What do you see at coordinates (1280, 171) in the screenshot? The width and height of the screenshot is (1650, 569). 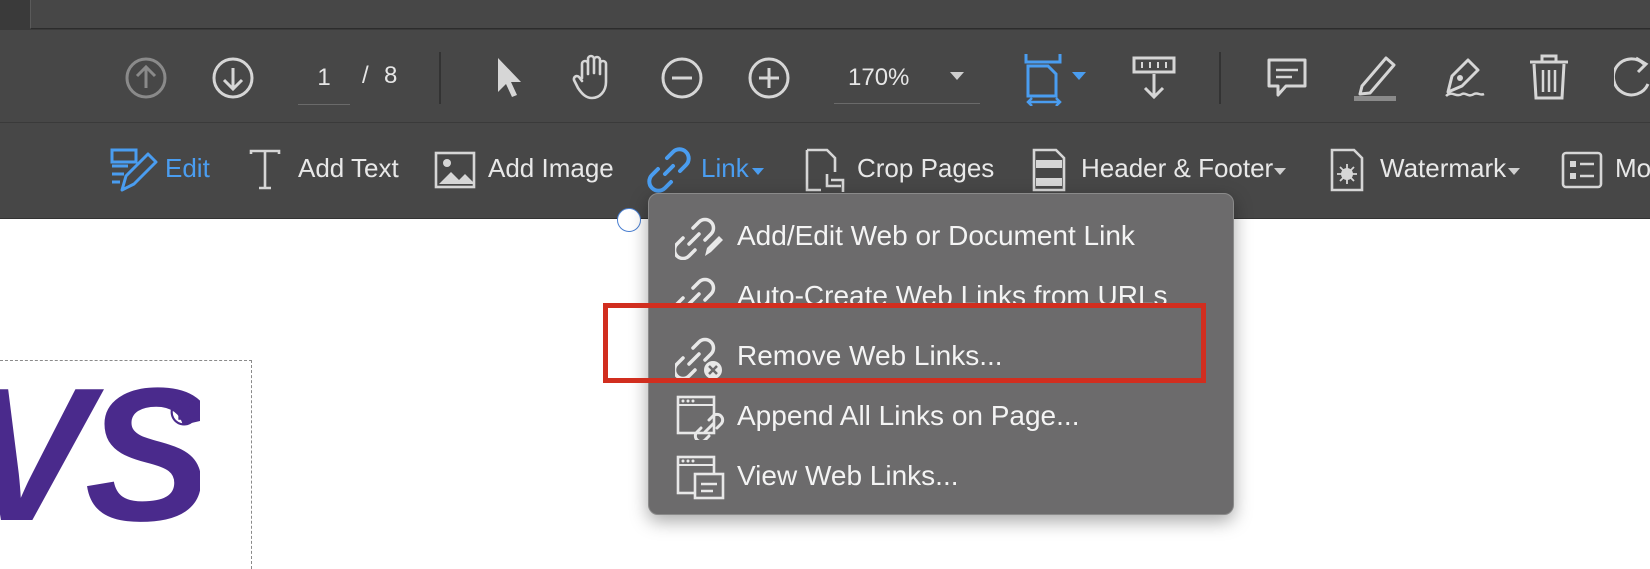 I see `header-footer-dropdown-icon` at bounding box center [1280, 171].